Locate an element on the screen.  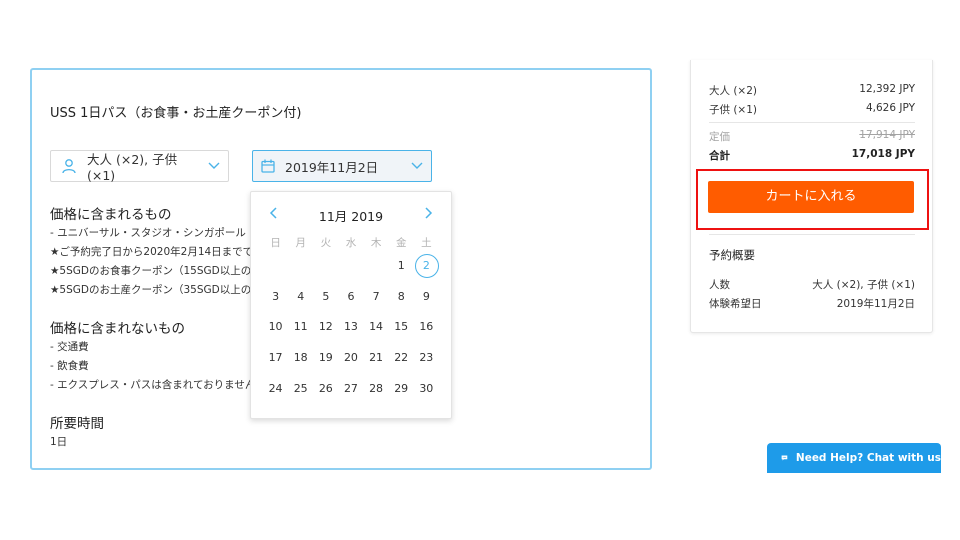
calendar-day: 13 is located at coordinates (350, 326).